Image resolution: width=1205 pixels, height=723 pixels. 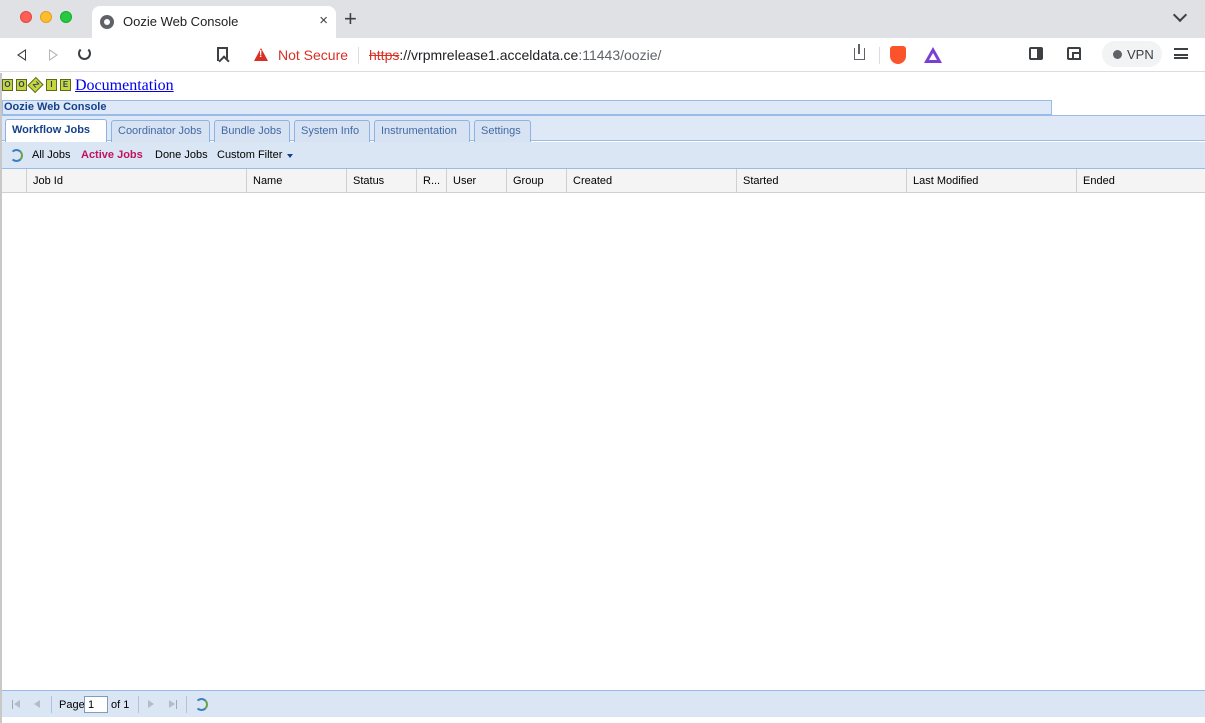 What do you see at coordinates (124, 86) in the screenshot?
I see `documentation-link: Documentation` at bounding box center [124, 86].